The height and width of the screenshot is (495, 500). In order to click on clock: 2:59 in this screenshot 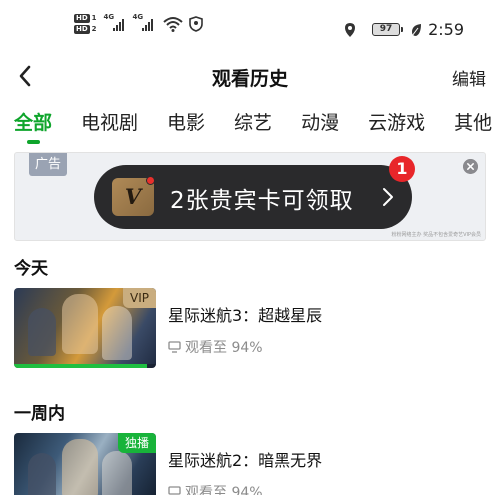, I will do `click(446, 29)`.